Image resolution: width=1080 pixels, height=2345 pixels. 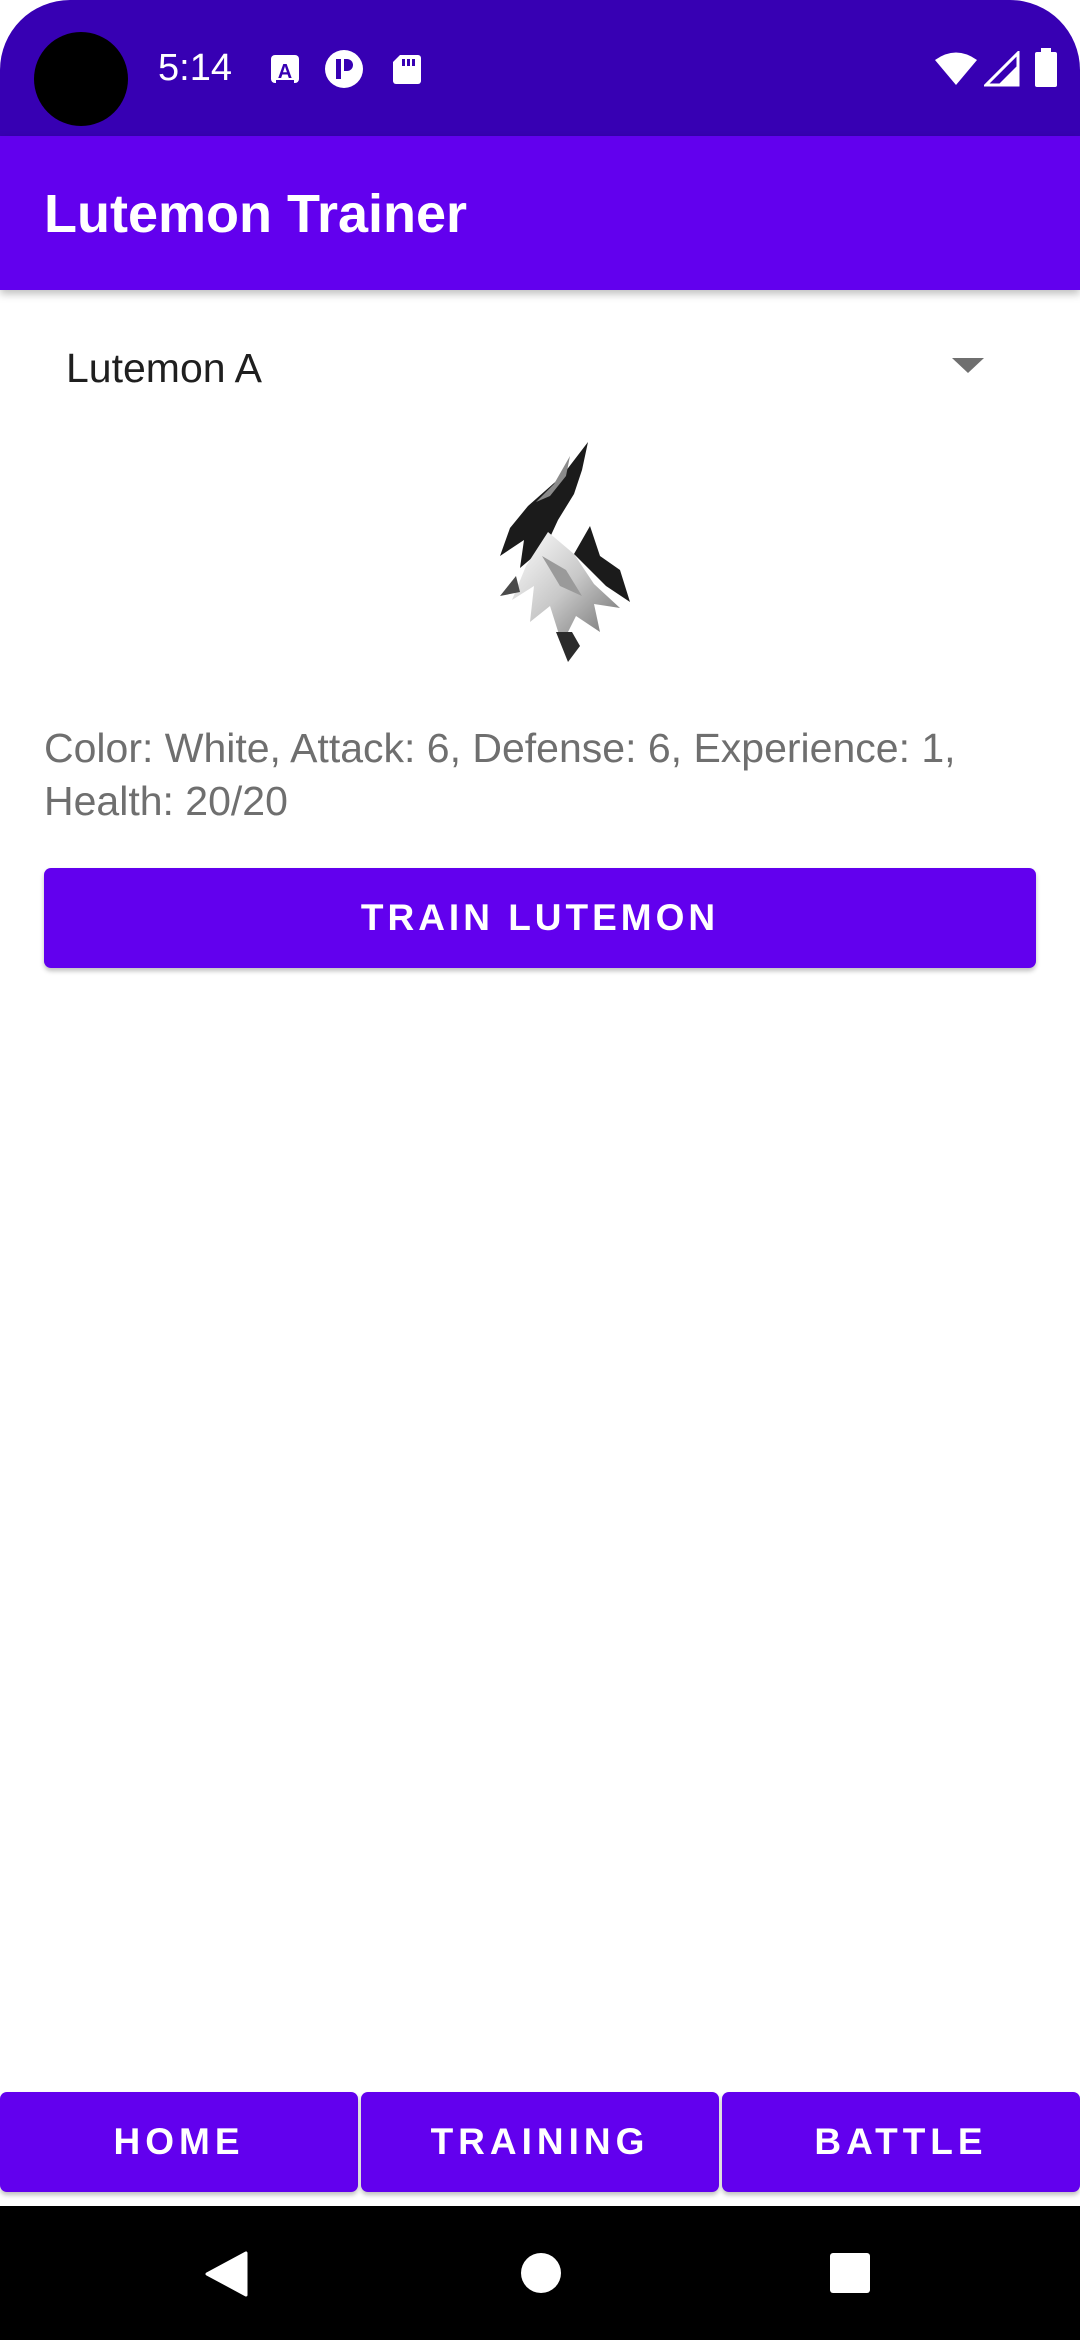 What do you see at coordinates (524, 368) in the screenshot?
I see `lutemon-spinner: Lutemon A` at bounding box center [524, 368].